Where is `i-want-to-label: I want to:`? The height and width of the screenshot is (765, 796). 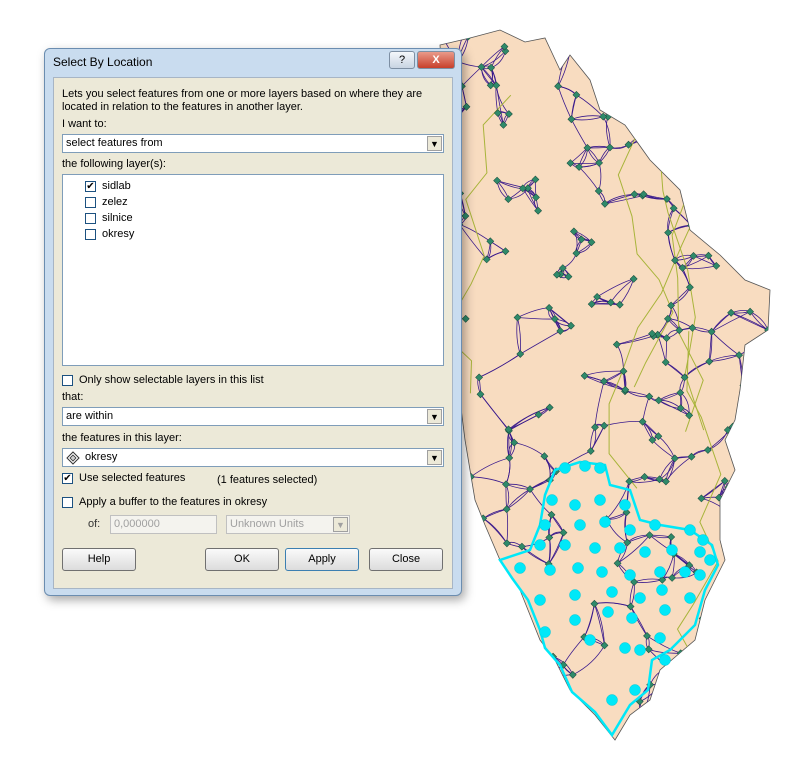
i-want-to-label: I want to: is located at coordinates (84, 124).